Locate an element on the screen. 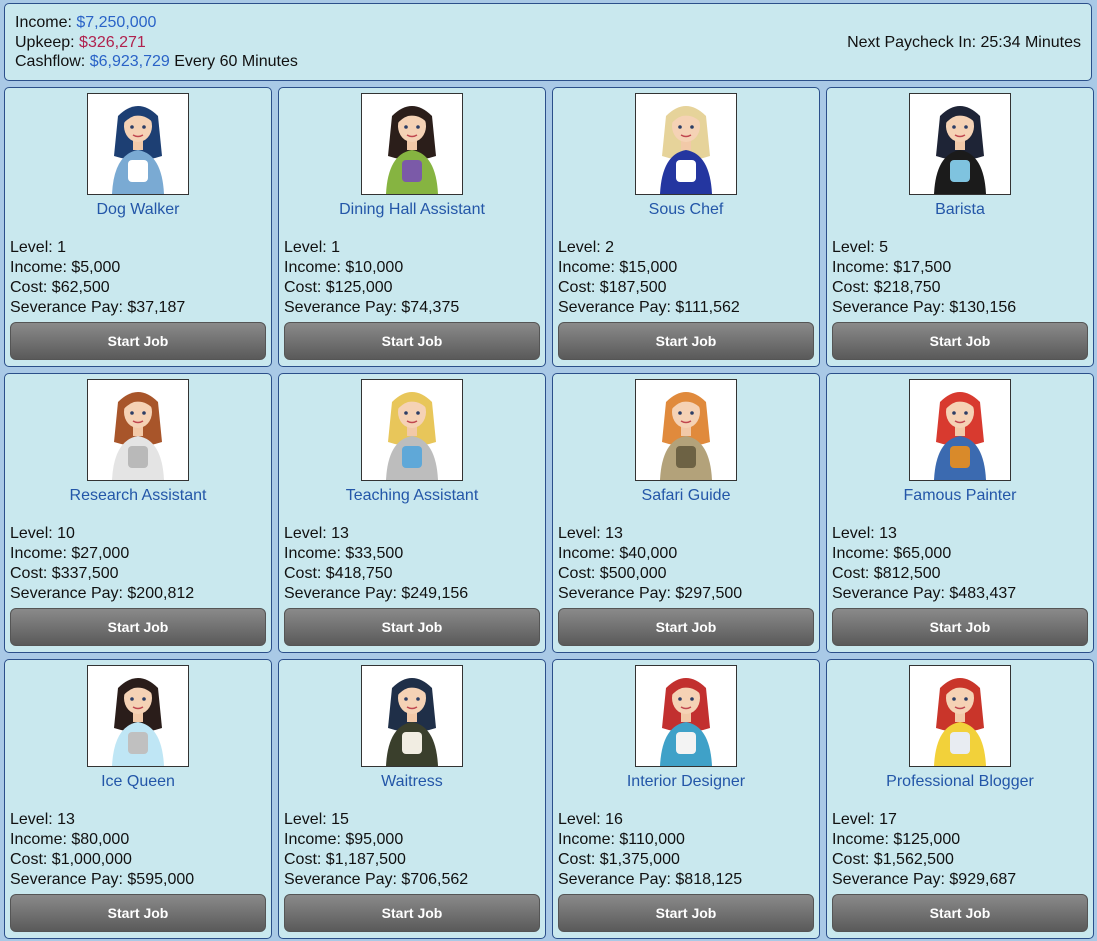  job-income: Income: $17,500 is located at coordinates (924, 268).